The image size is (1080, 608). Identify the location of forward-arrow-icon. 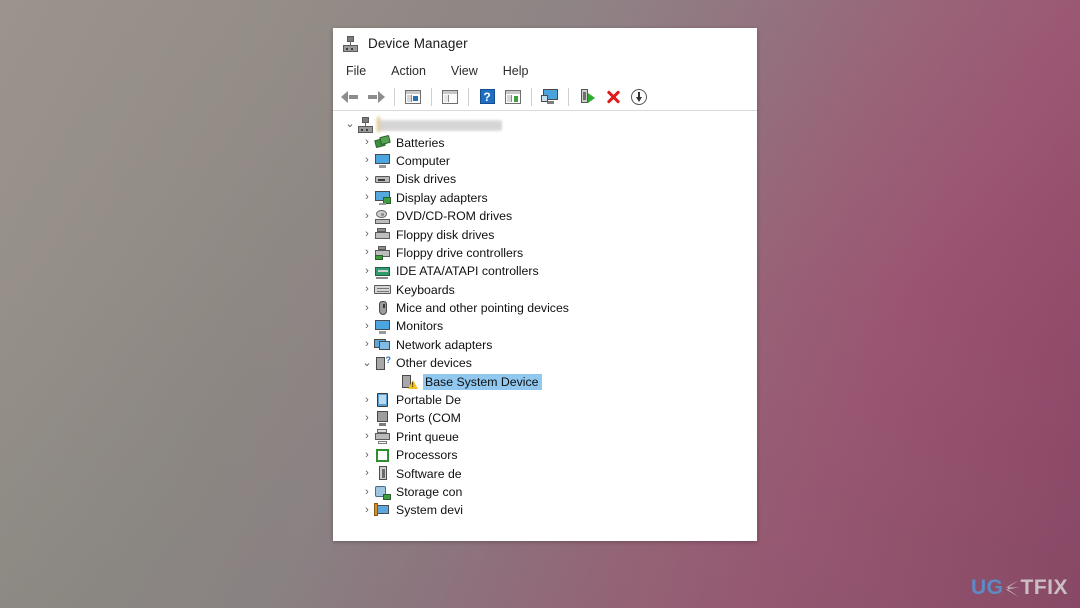
(376, 97).